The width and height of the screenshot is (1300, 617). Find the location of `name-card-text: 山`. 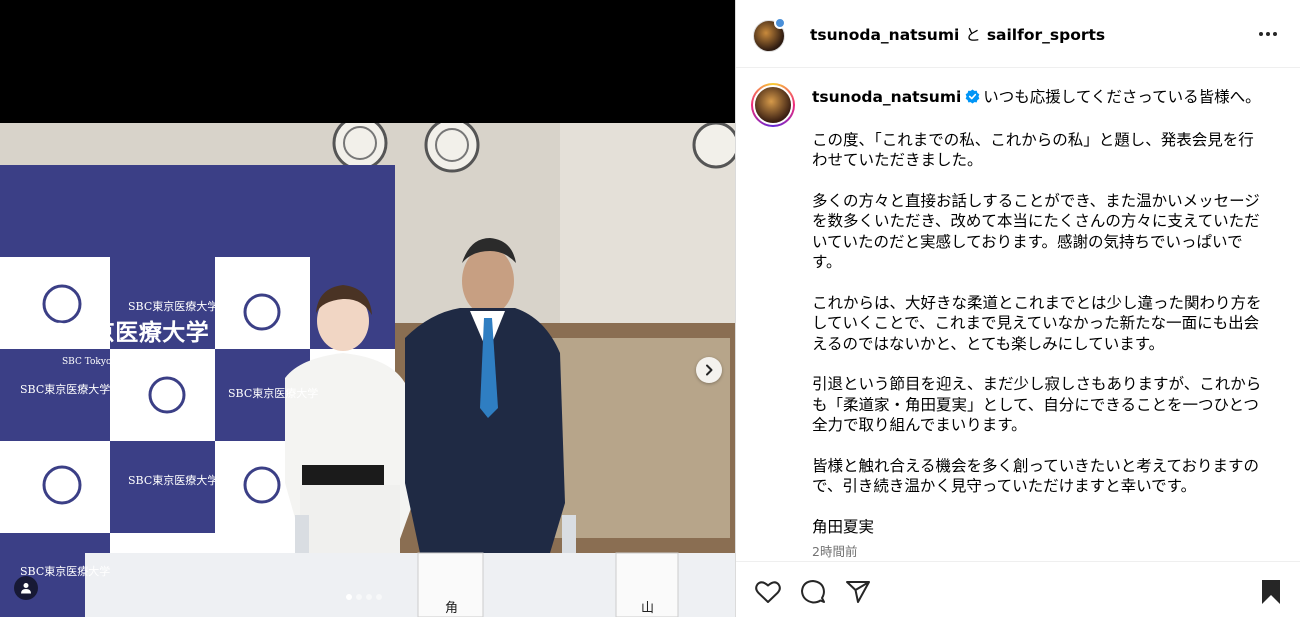

name-card-text: 山 is located at coordinates (648, 608).